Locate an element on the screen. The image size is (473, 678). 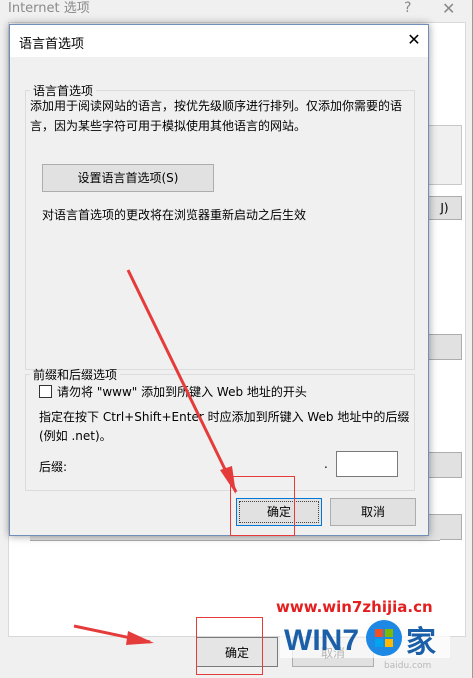
arrow-to-window-ok is located at coordinates (113, 634).